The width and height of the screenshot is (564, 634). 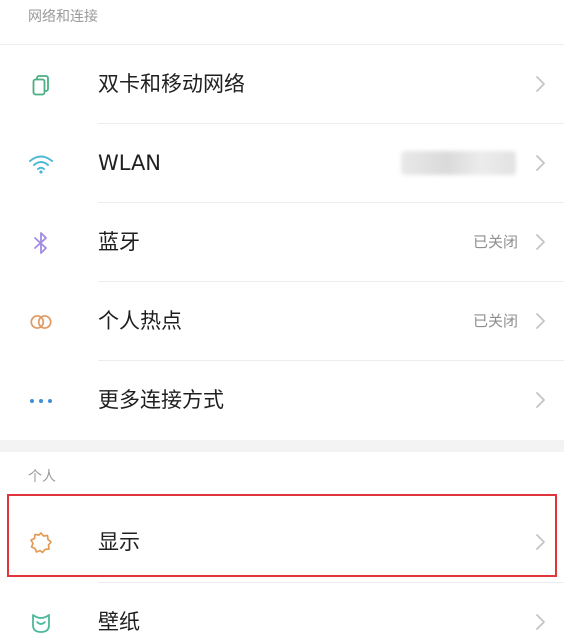 What do you see at coordinates (140, 321) in the screenshot?
I see `settings-item-label: 个人热点` at bounding box center [140, 321].